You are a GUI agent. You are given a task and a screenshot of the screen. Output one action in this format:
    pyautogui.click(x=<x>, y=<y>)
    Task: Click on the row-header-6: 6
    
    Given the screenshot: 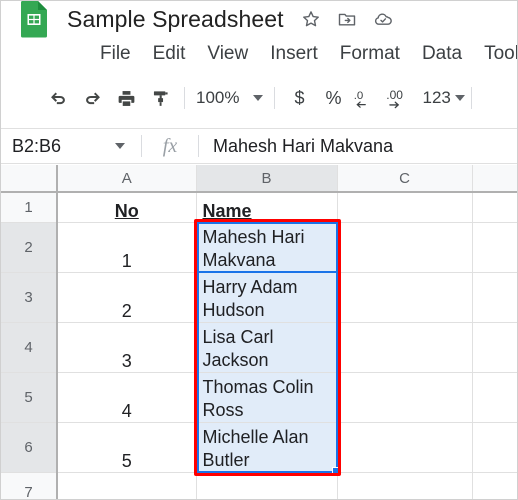 What is the action you would take?
    pyautogui.click(x=29, y=447)
    